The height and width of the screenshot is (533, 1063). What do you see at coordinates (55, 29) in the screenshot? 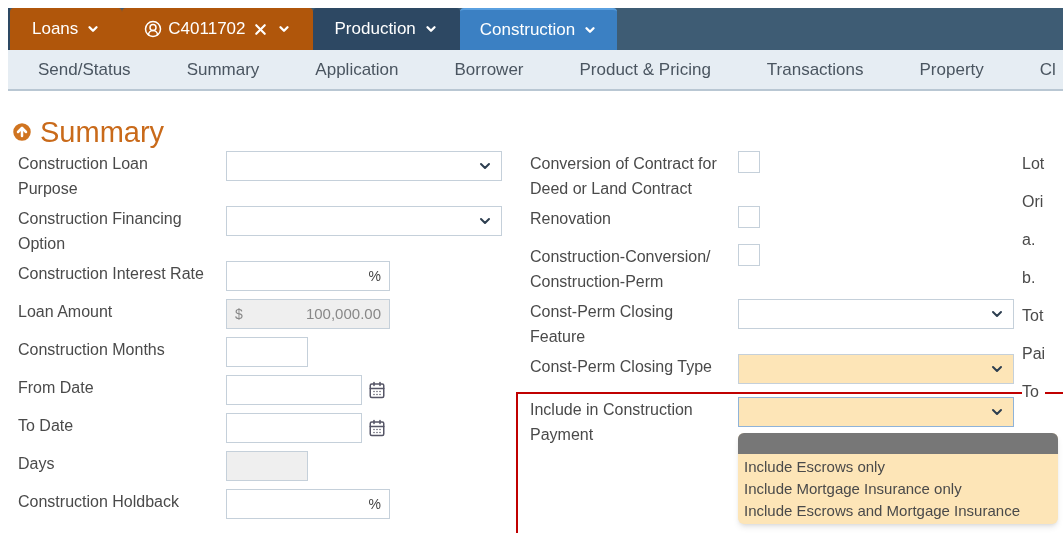
I see `tab-label: Loans` at bounding box center [55, 29].